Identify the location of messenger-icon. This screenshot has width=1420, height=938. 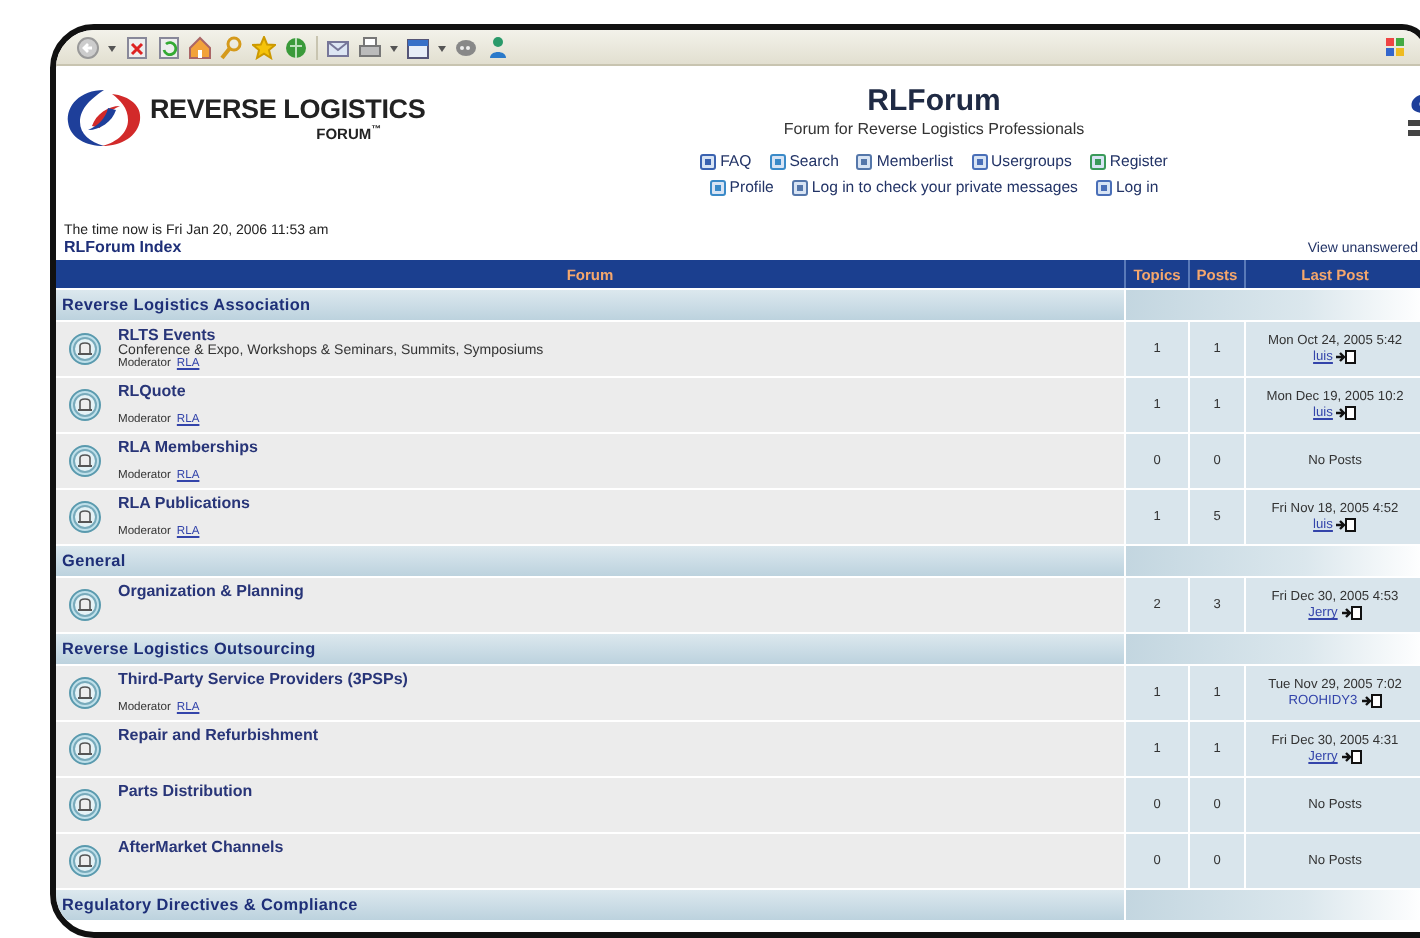
(498, 47).